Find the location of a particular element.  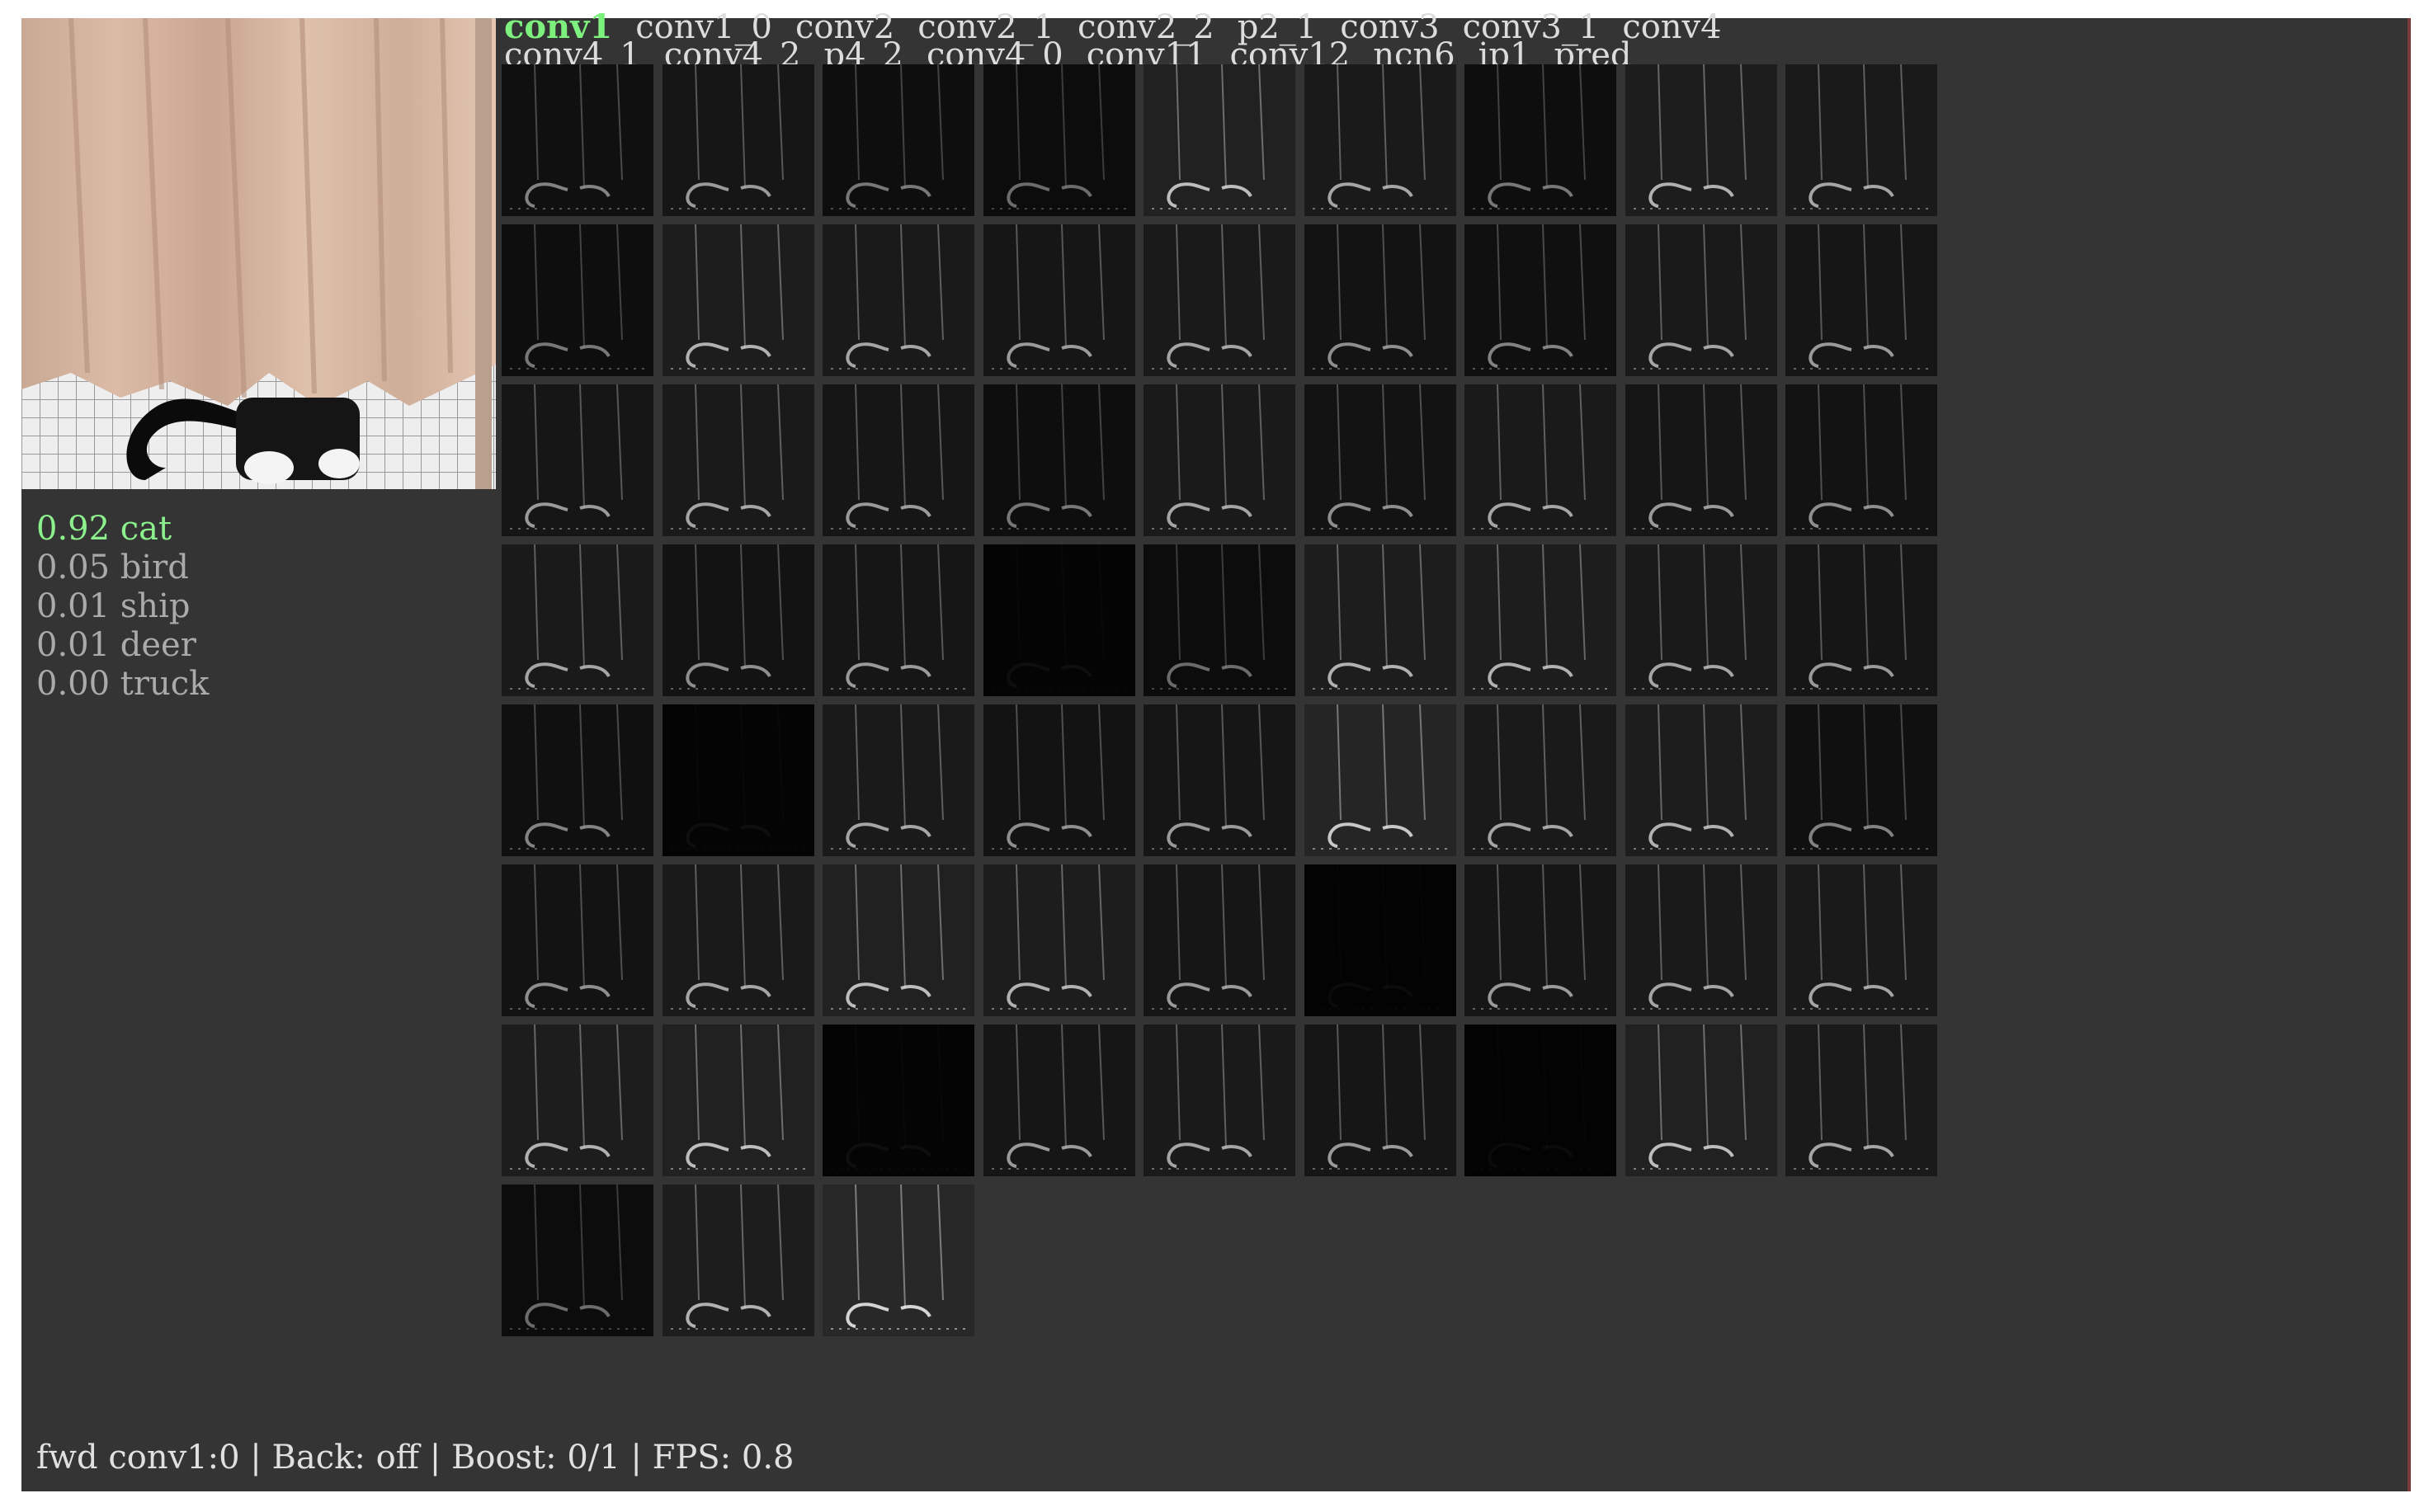

prediction-label: deer is located at coordinates (158, 645).